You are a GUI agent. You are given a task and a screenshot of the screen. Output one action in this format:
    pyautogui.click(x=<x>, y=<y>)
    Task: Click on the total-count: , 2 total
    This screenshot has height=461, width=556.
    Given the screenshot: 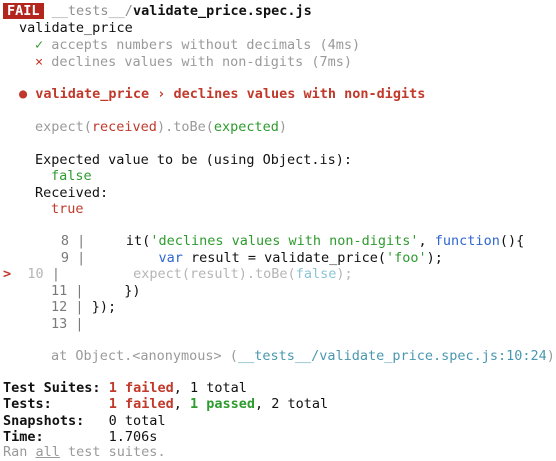 What is the action you would take?
    pyautogui.click(x=292, y=404)
    